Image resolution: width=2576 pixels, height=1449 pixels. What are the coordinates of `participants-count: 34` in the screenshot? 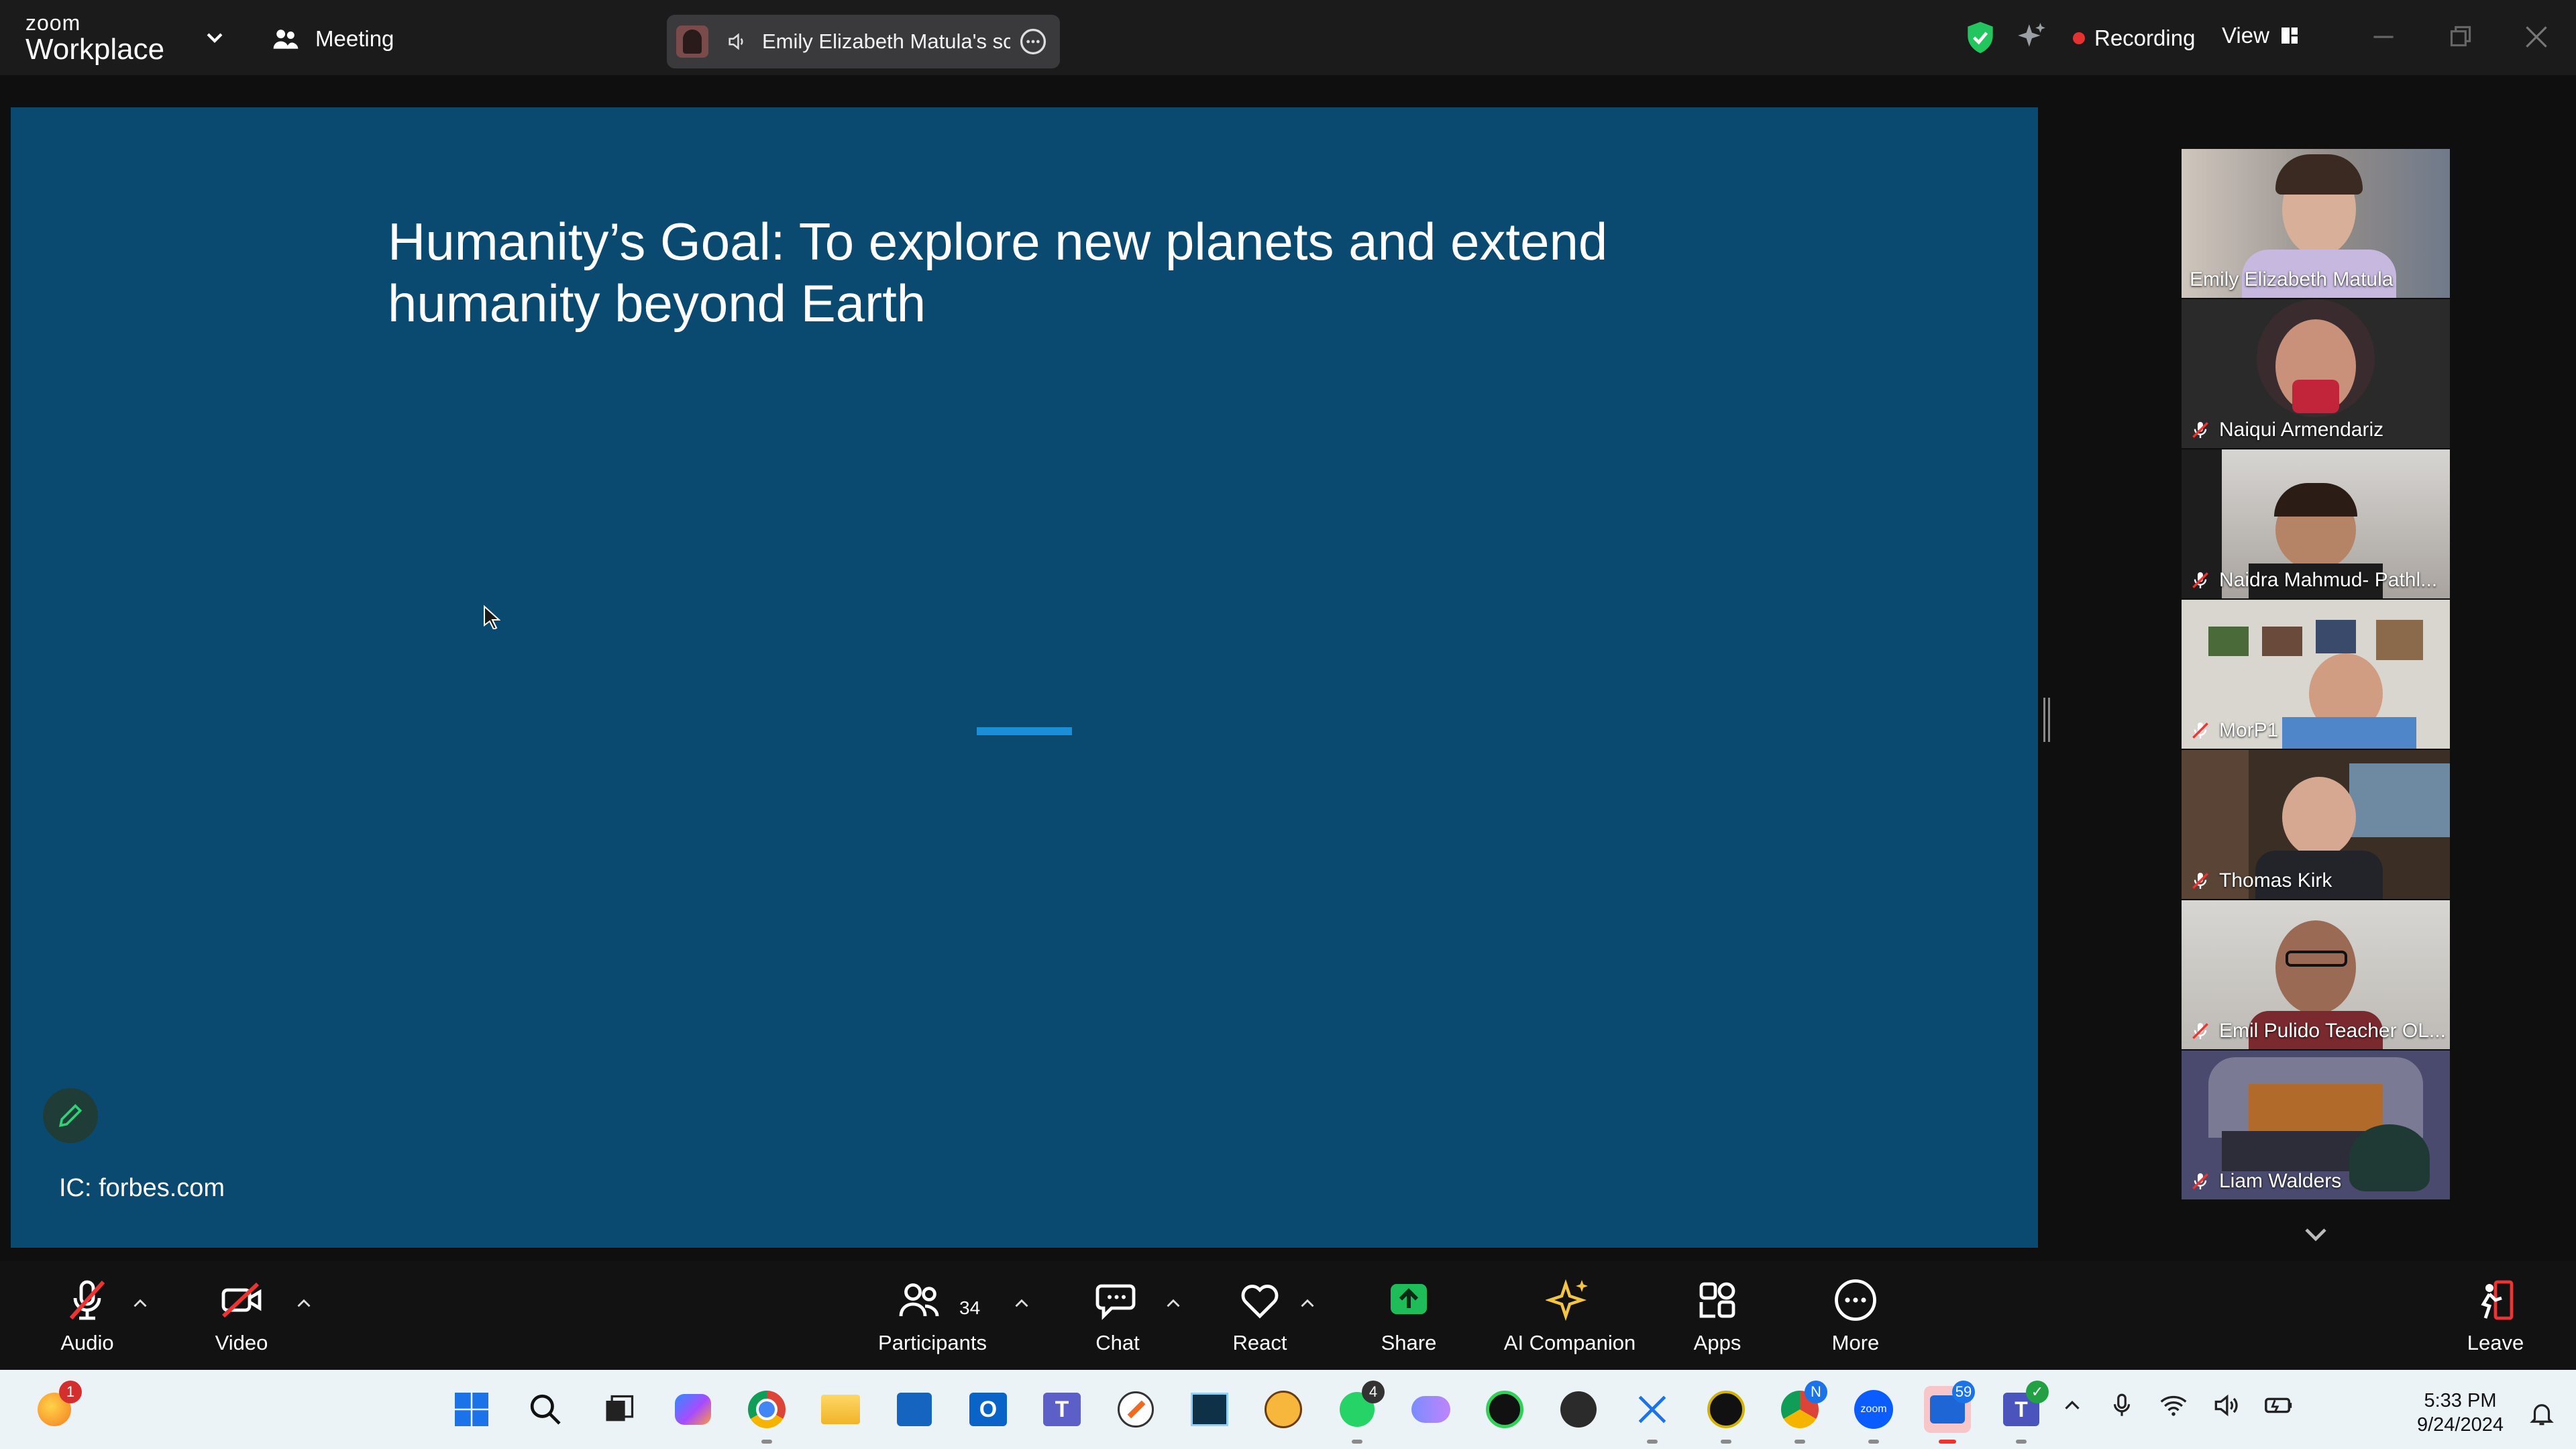 It's located at (970, 1307).